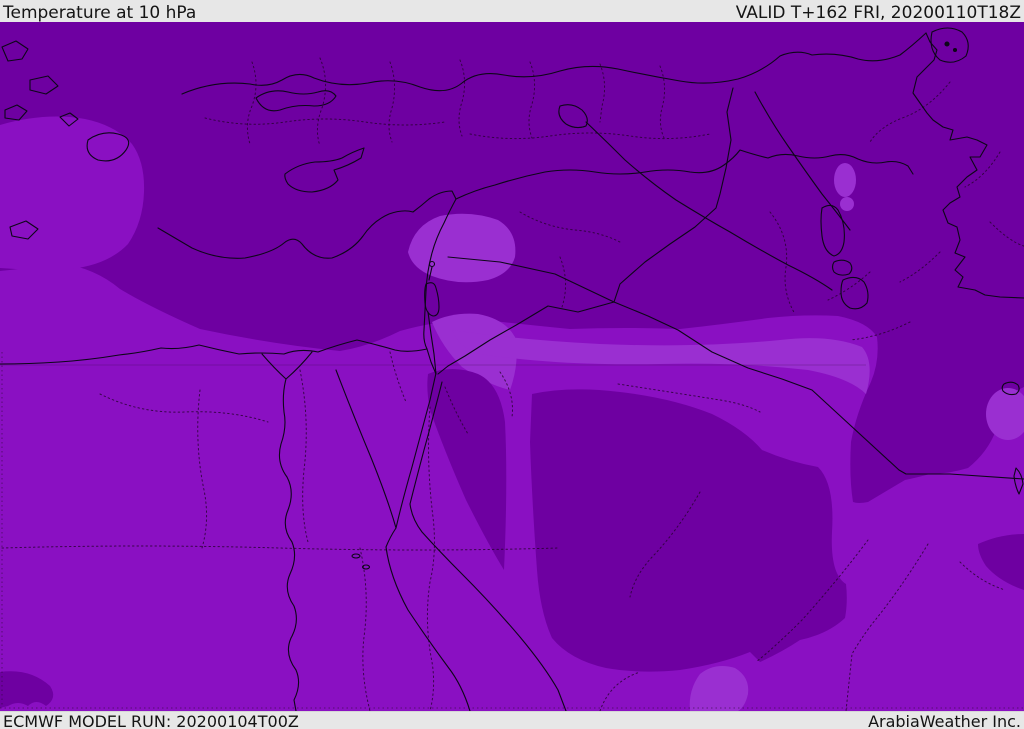  Describe the element at coordinates (847, 204) in the screenshot. I see `shade-warm-iraq-spot-small` at that location.